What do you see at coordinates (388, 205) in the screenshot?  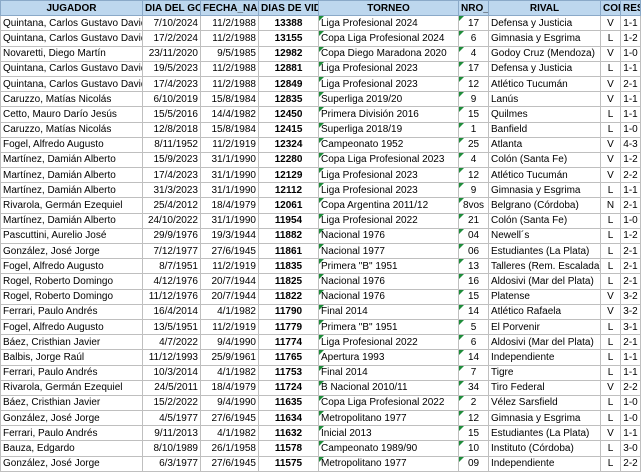 I see `cell-torneo: Copa Argentina 2011/12` at bounding box center [388, 205].